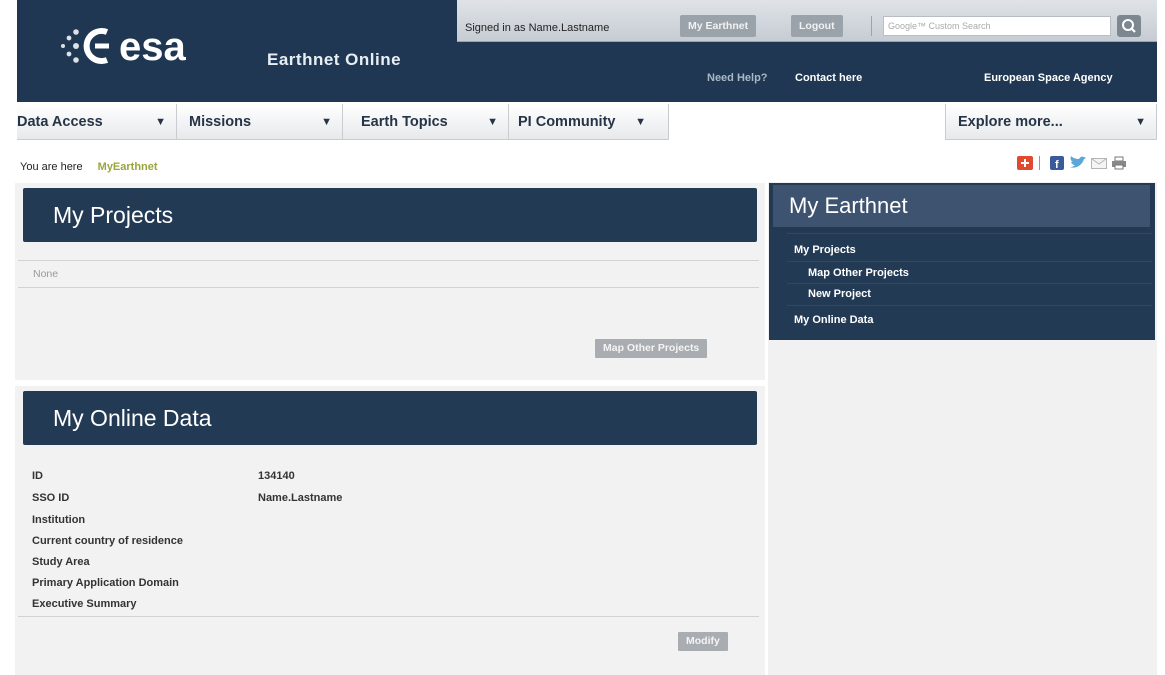 This screenshot has height=675, width=1165. I want to click on agency-link: European Space Agency, so click(1048, 78).